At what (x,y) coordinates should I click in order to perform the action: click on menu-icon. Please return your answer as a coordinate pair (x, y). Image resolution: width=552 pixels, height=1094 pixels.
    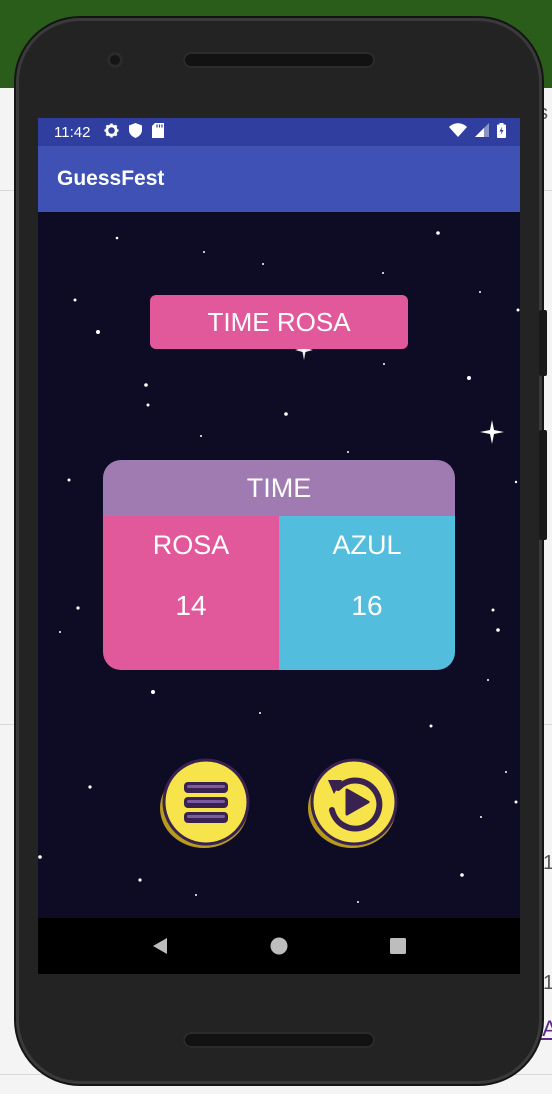
    Looking at the image, I should click on (205, 803).